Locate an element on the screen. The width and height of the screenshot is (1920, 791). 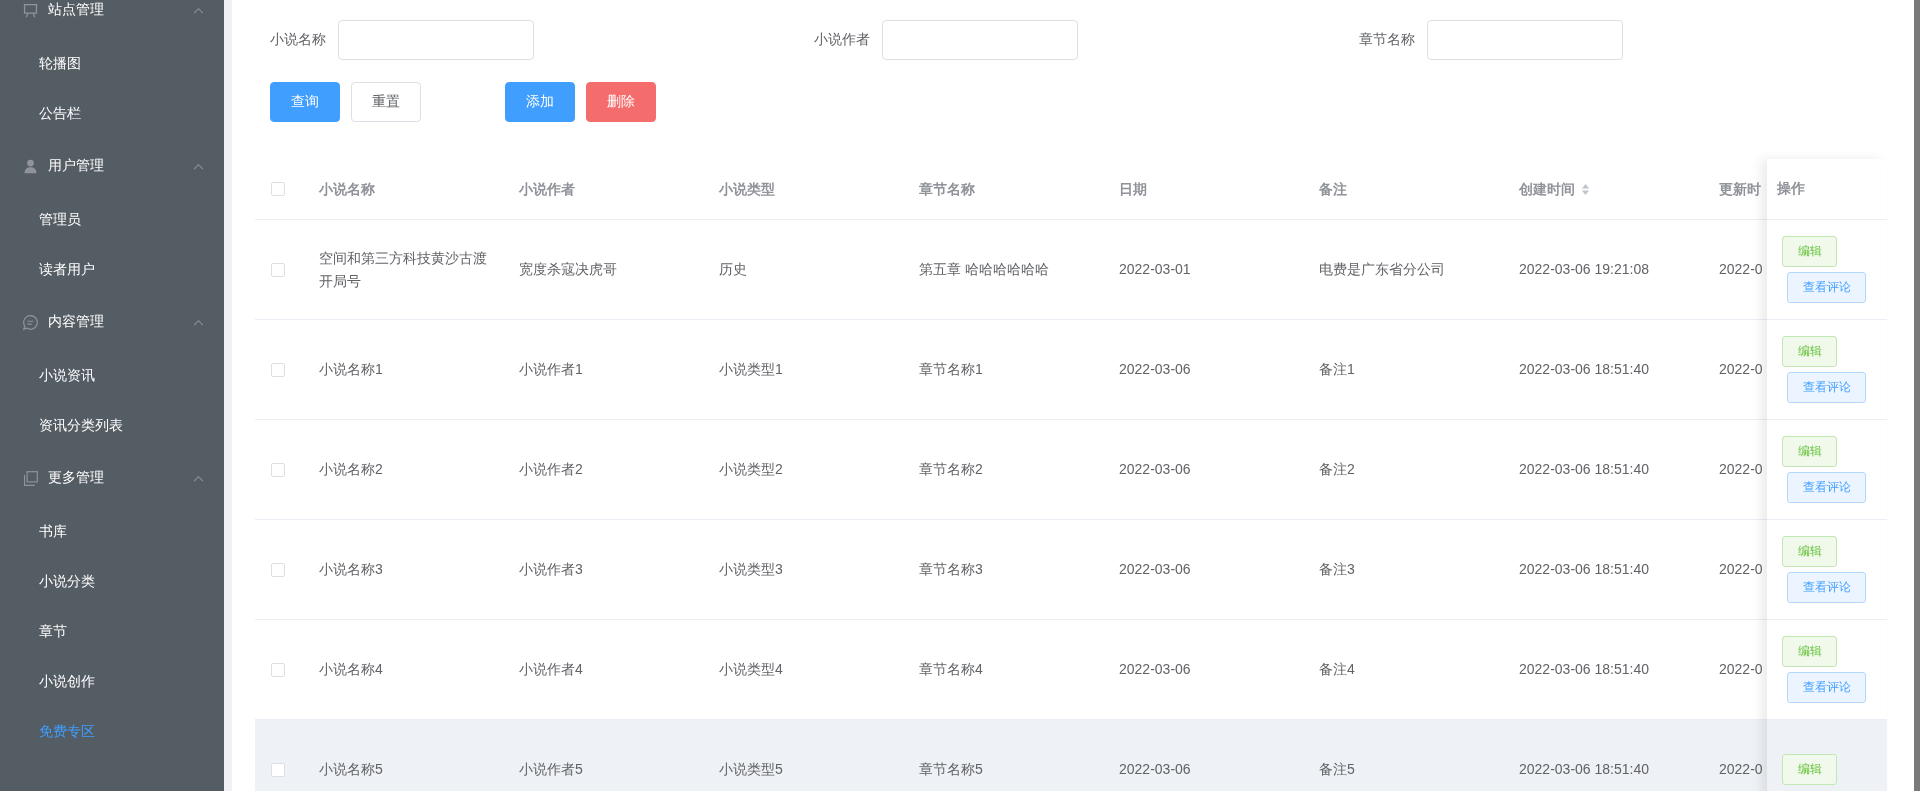
table-cell-text: 备注1 is located at coordinates (1337, 369).